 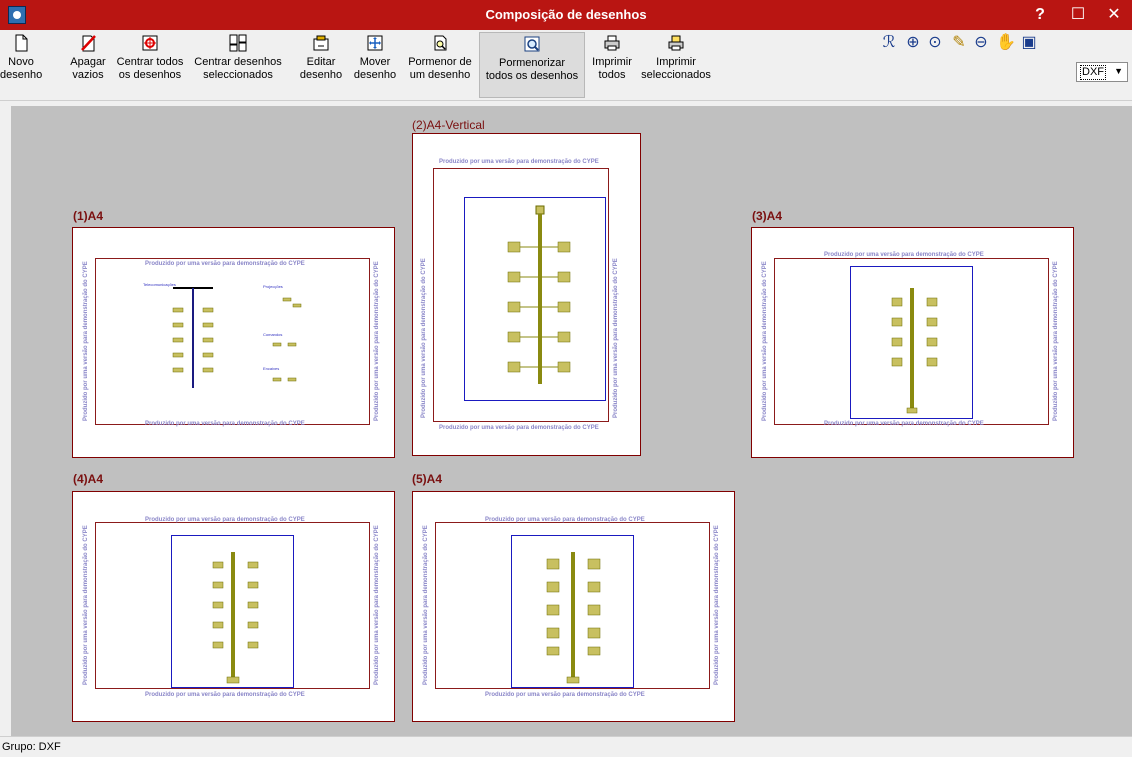 What do you see at coordinates (88, 479) in the screenshot?
I see `sheet-label: (4)A4` at bounding box center [88, 479].